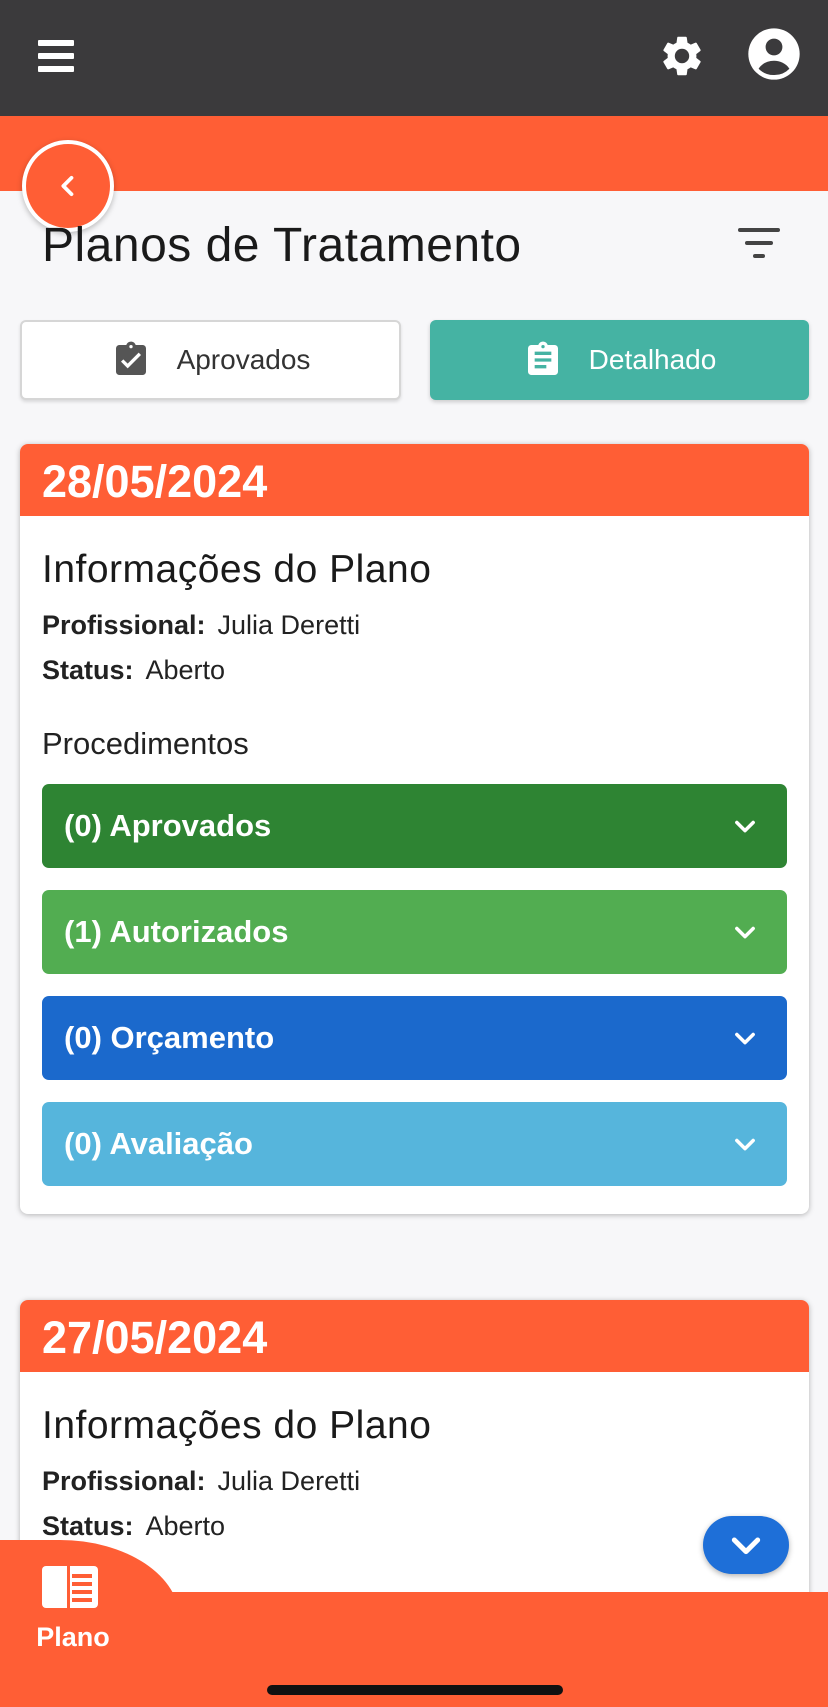 This screenshot has width=828, height=1707. I want to click on view-aprovados-button: Aprovados, so click(210, 360).